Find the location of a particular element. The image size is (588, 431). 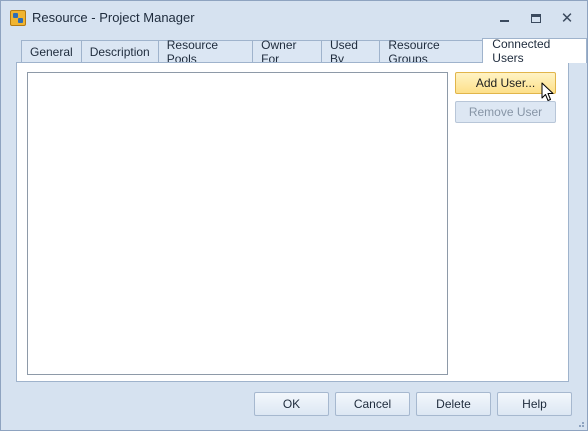

minimize-icon is located at coordinates (504, 21).